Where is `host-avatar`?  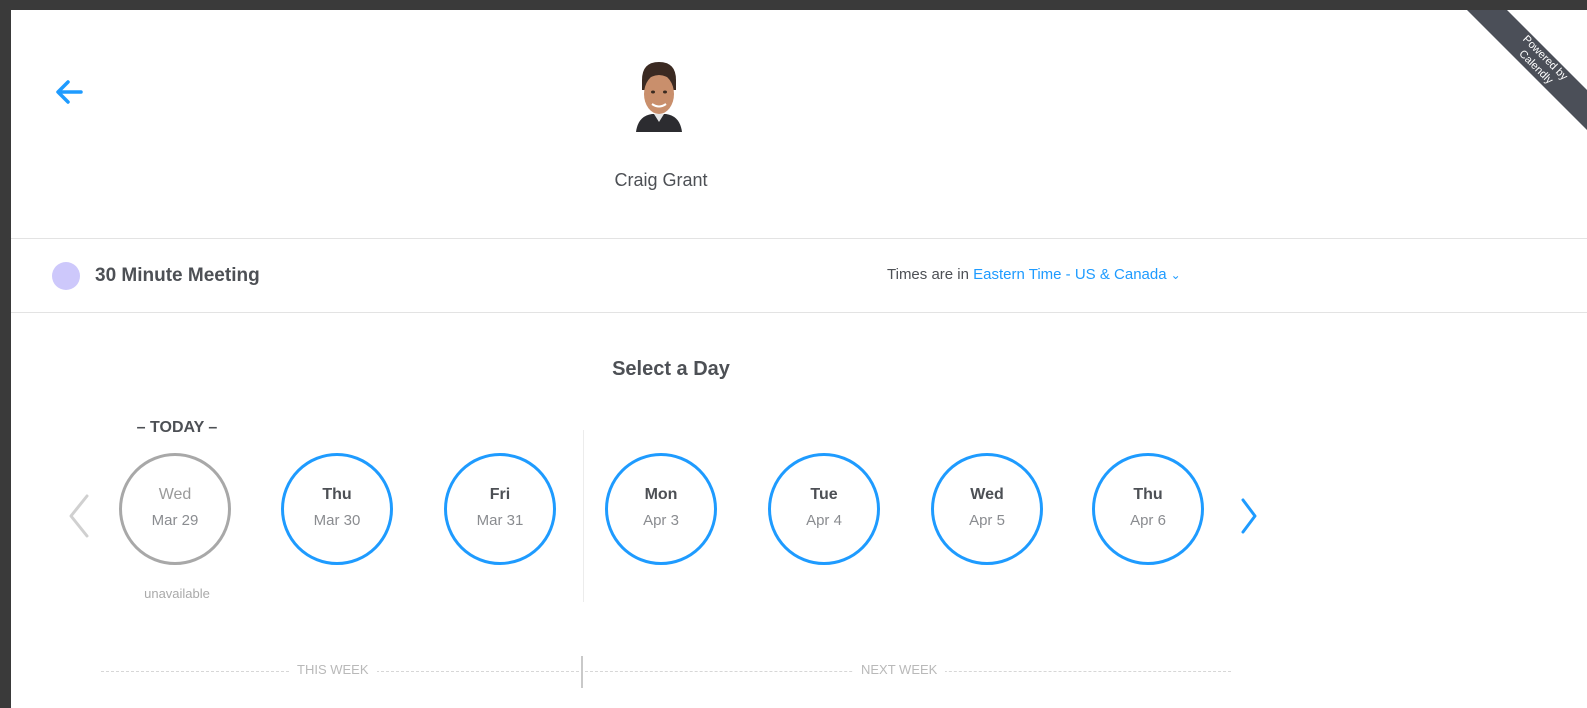 host-avatar is located at coordinates (659, 96).